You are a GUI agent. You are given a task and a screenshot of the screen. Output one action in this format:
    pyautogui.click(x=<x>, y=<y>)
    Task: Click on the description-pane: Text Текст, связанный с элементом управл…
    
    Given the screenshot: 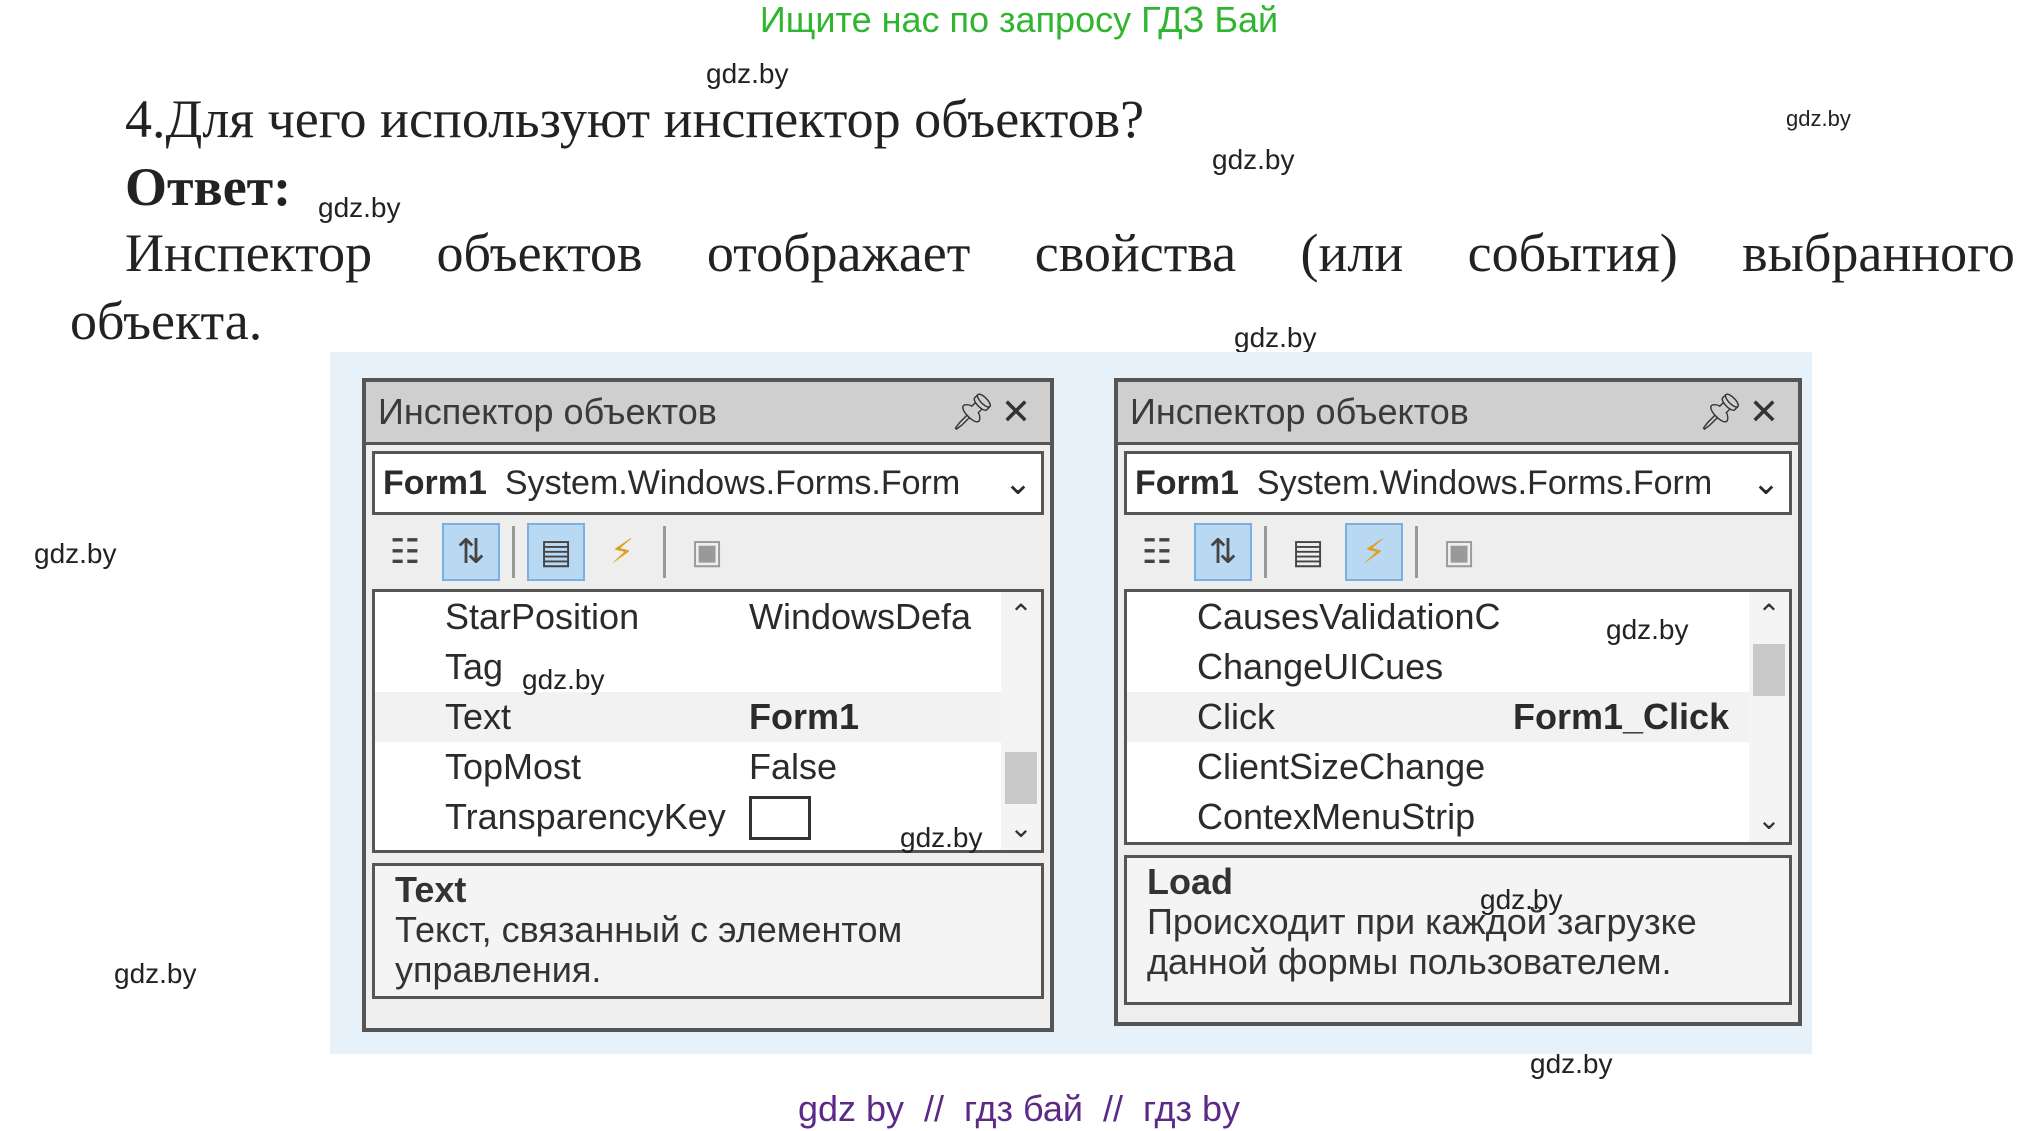 What is the action you would take?
    pyautogui.click(x=708, y=931)
    